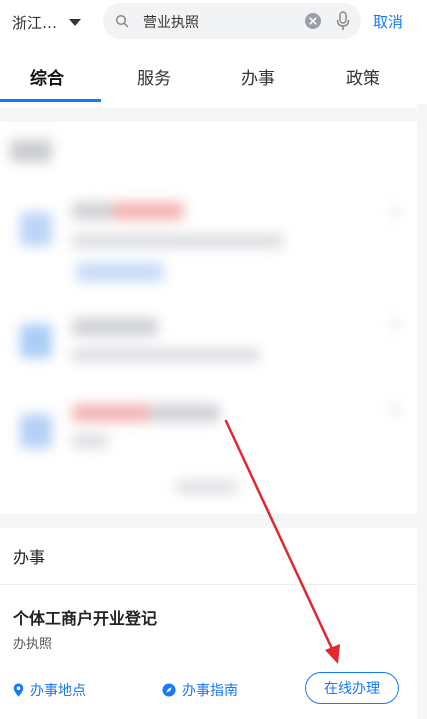 The image size is (427, 719). What do you see at coordinates (58, 691) in the screenshot?
I see `location-label: 办事地点` at bounding box center [58, 691].